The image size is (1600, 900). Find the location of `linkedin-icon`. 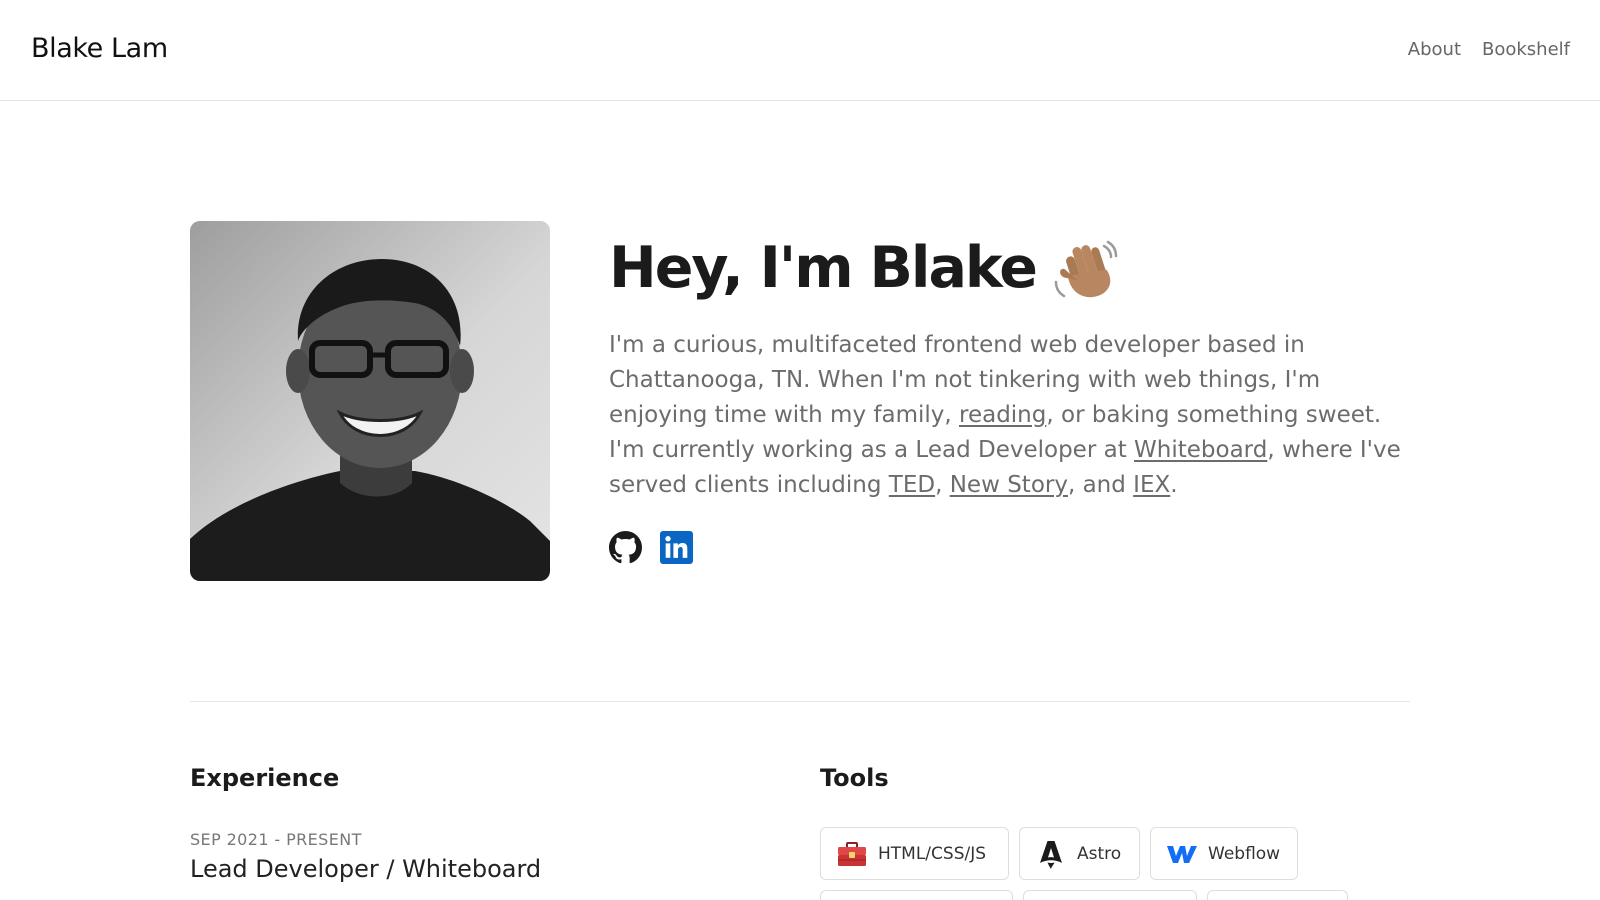

linkedin-icon is located at coordinates (676, 547).